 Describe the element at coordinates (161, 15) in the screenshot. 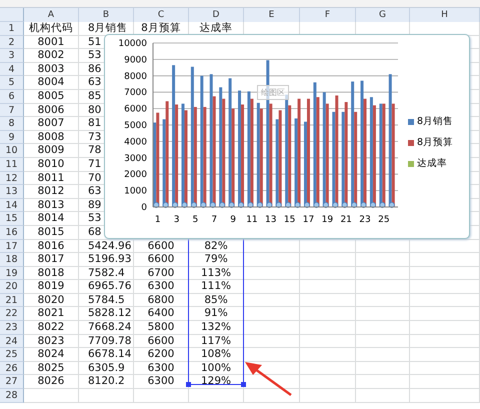

I see `column-header: C` at that location.